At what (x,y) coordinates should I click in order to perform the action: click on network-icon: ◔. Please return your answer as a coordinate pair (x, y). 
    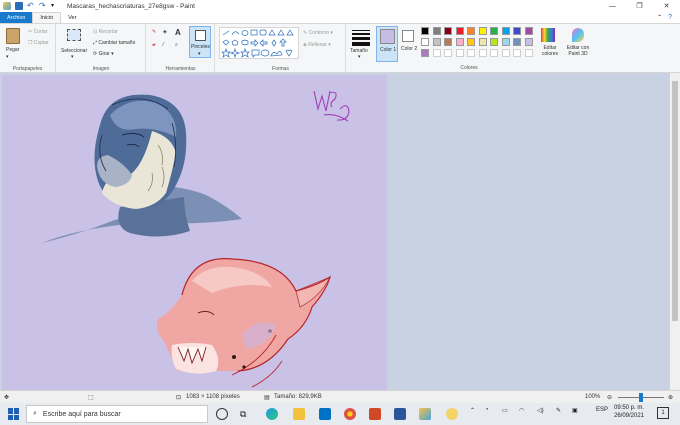
    Looking at the image, I should click on (487, 410).